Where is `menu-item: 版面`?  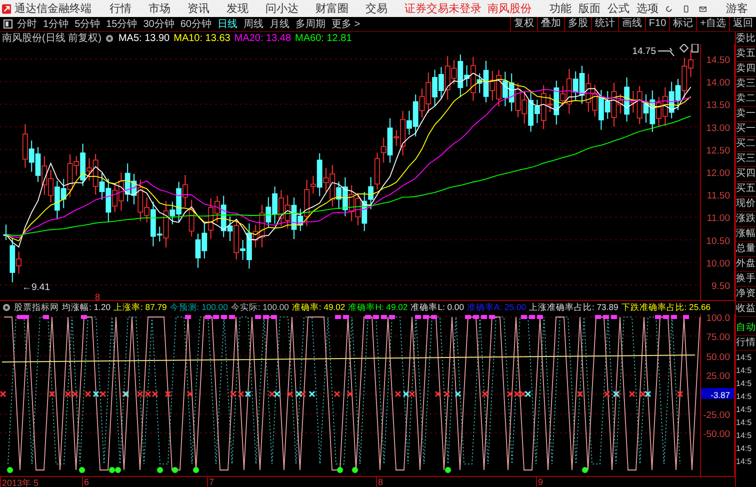 menu-item: 版面 is located at coordinates (589, 8).